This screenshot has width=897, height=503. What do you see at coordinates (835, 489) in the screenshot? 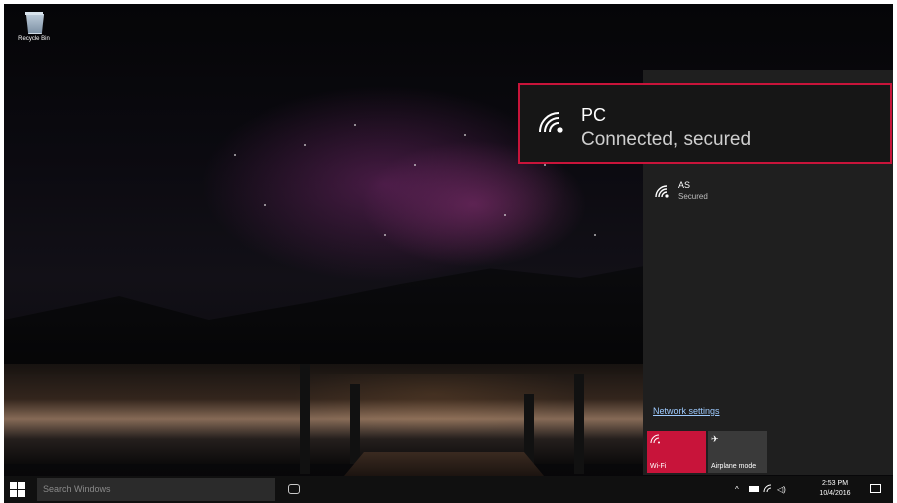
I see `clock: 2:53 PM 10/4/2016` at bounding box center [835, 489].